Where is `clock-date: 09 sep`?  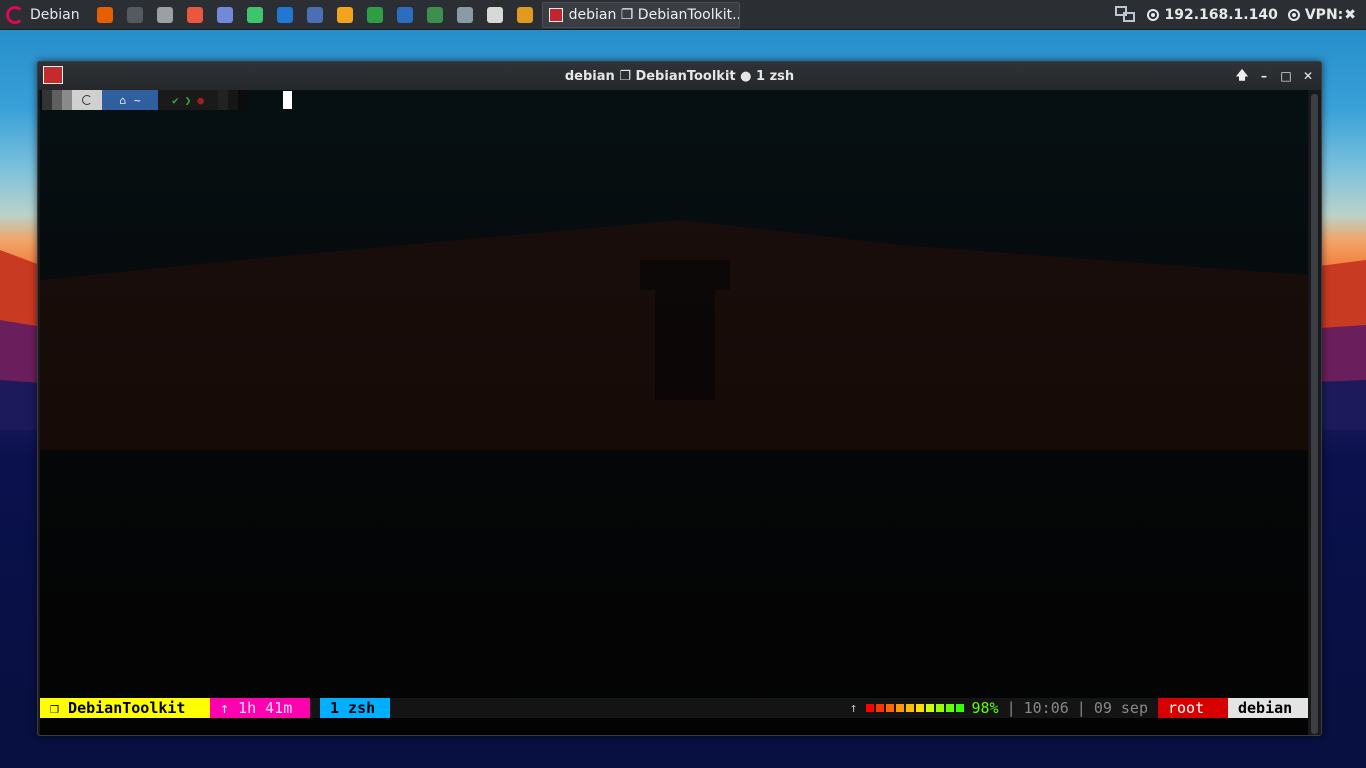 clock-date: 09 sep is located at coordinates (1120, 708).